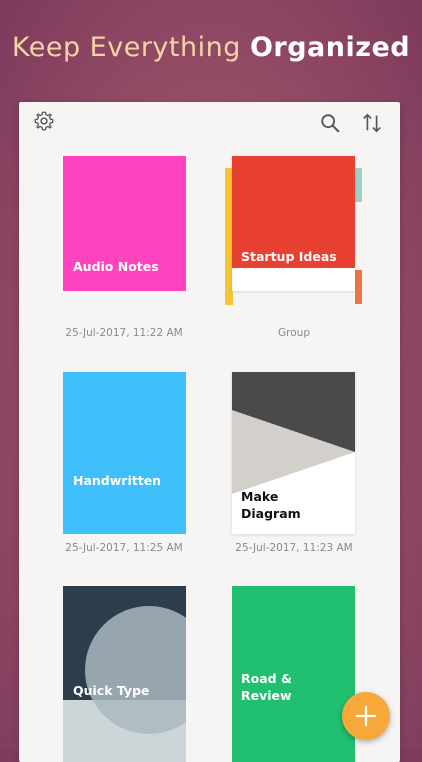  I want to click on add-note-button, so click(366, 716).